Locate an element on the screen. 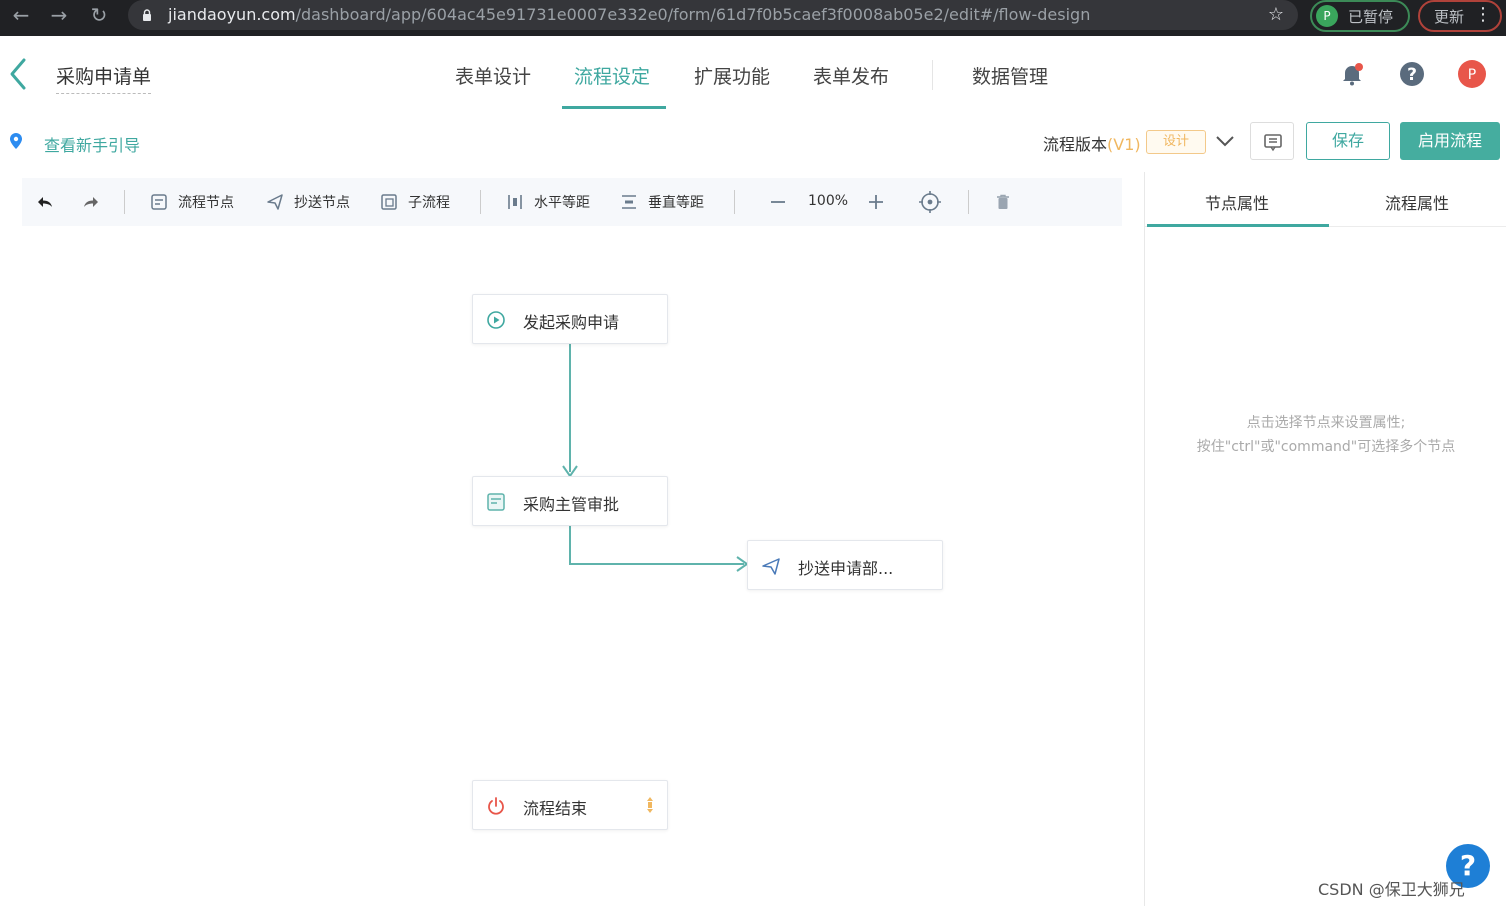 The height and width of the screenshot is (906, 1506). flow-node-start: 发起采购申请 is located at coordinates (570, 319).